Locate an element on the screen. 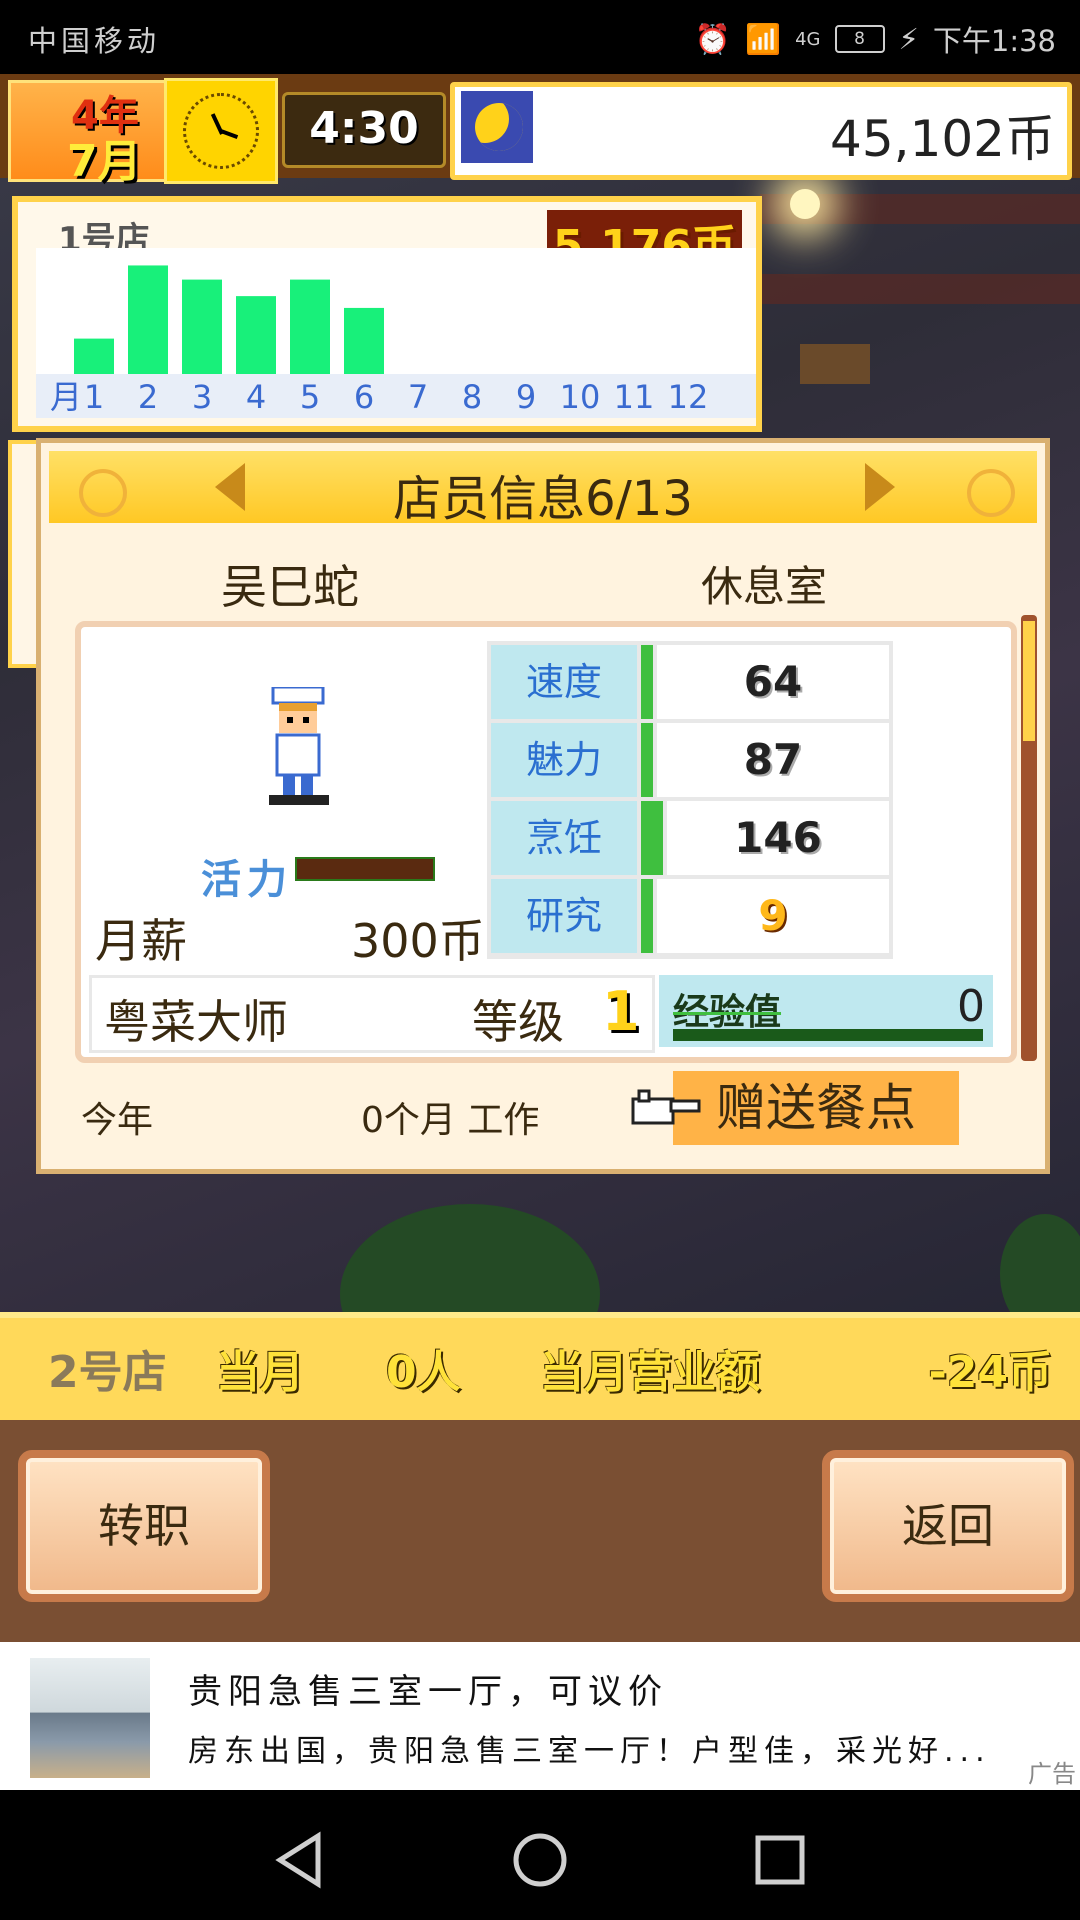 The image size is (1080, 1920). chart-tick-label: 1 is located at coordinates (94, 397).